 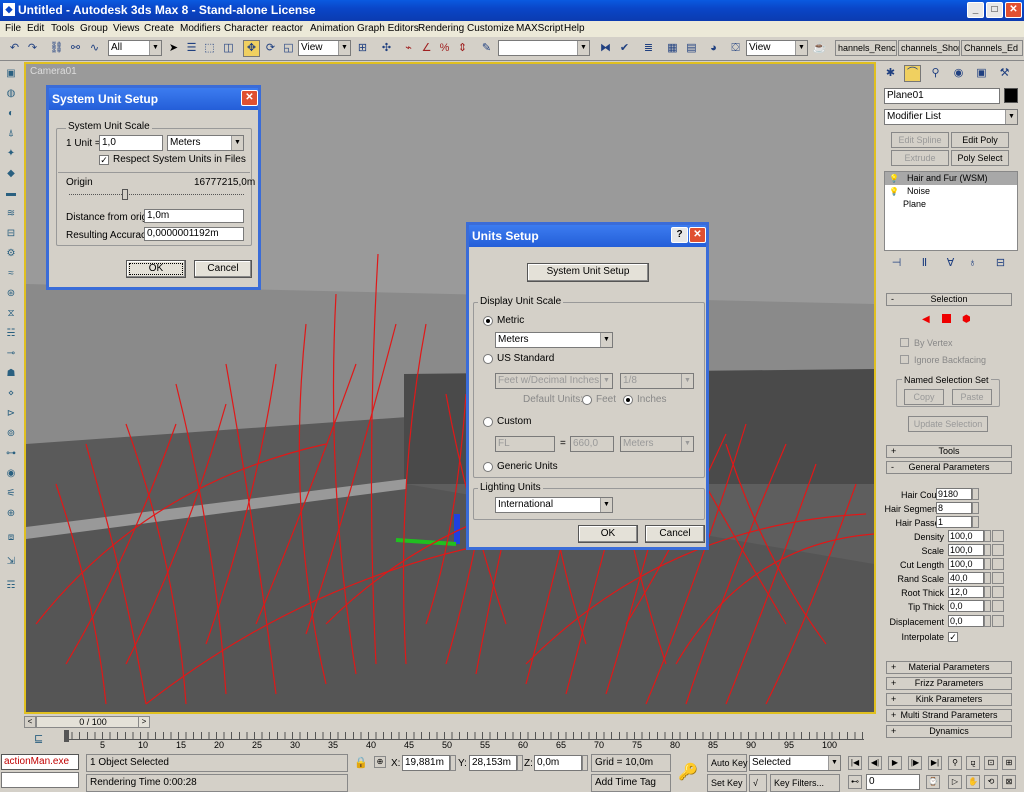 I want to click on density-spinner, so click(x=987, y=536).